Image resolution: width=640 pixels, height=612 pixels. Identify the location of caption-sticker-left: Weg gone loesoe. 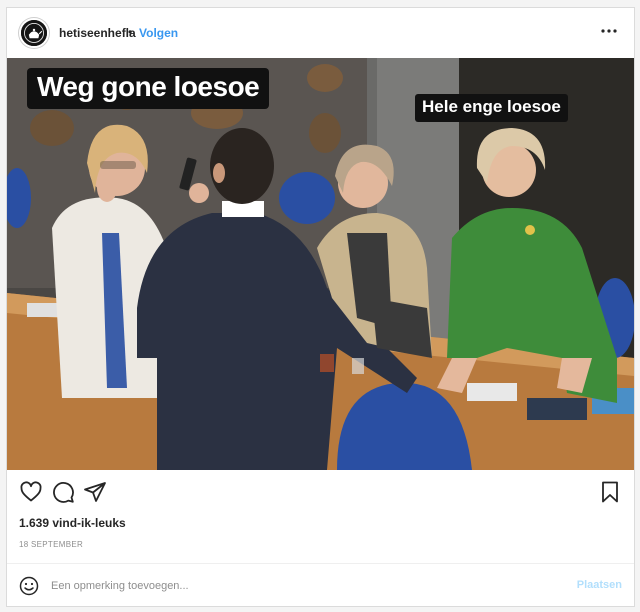
(148, 88).